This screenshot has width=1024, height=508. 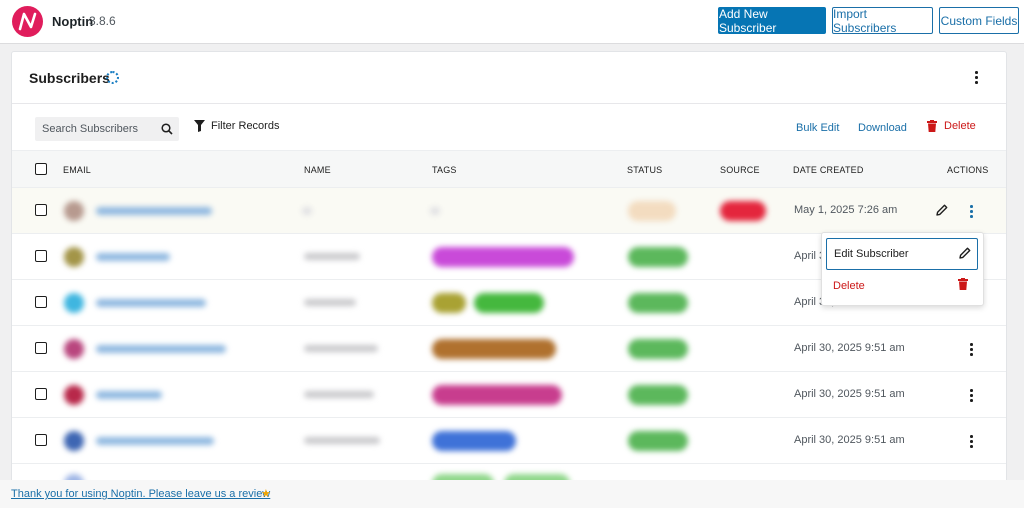 What do you see at coordinates (968, 170) in the screenshot?
I see `column-actions: ACTIONS` at bounding box center [968, 170].